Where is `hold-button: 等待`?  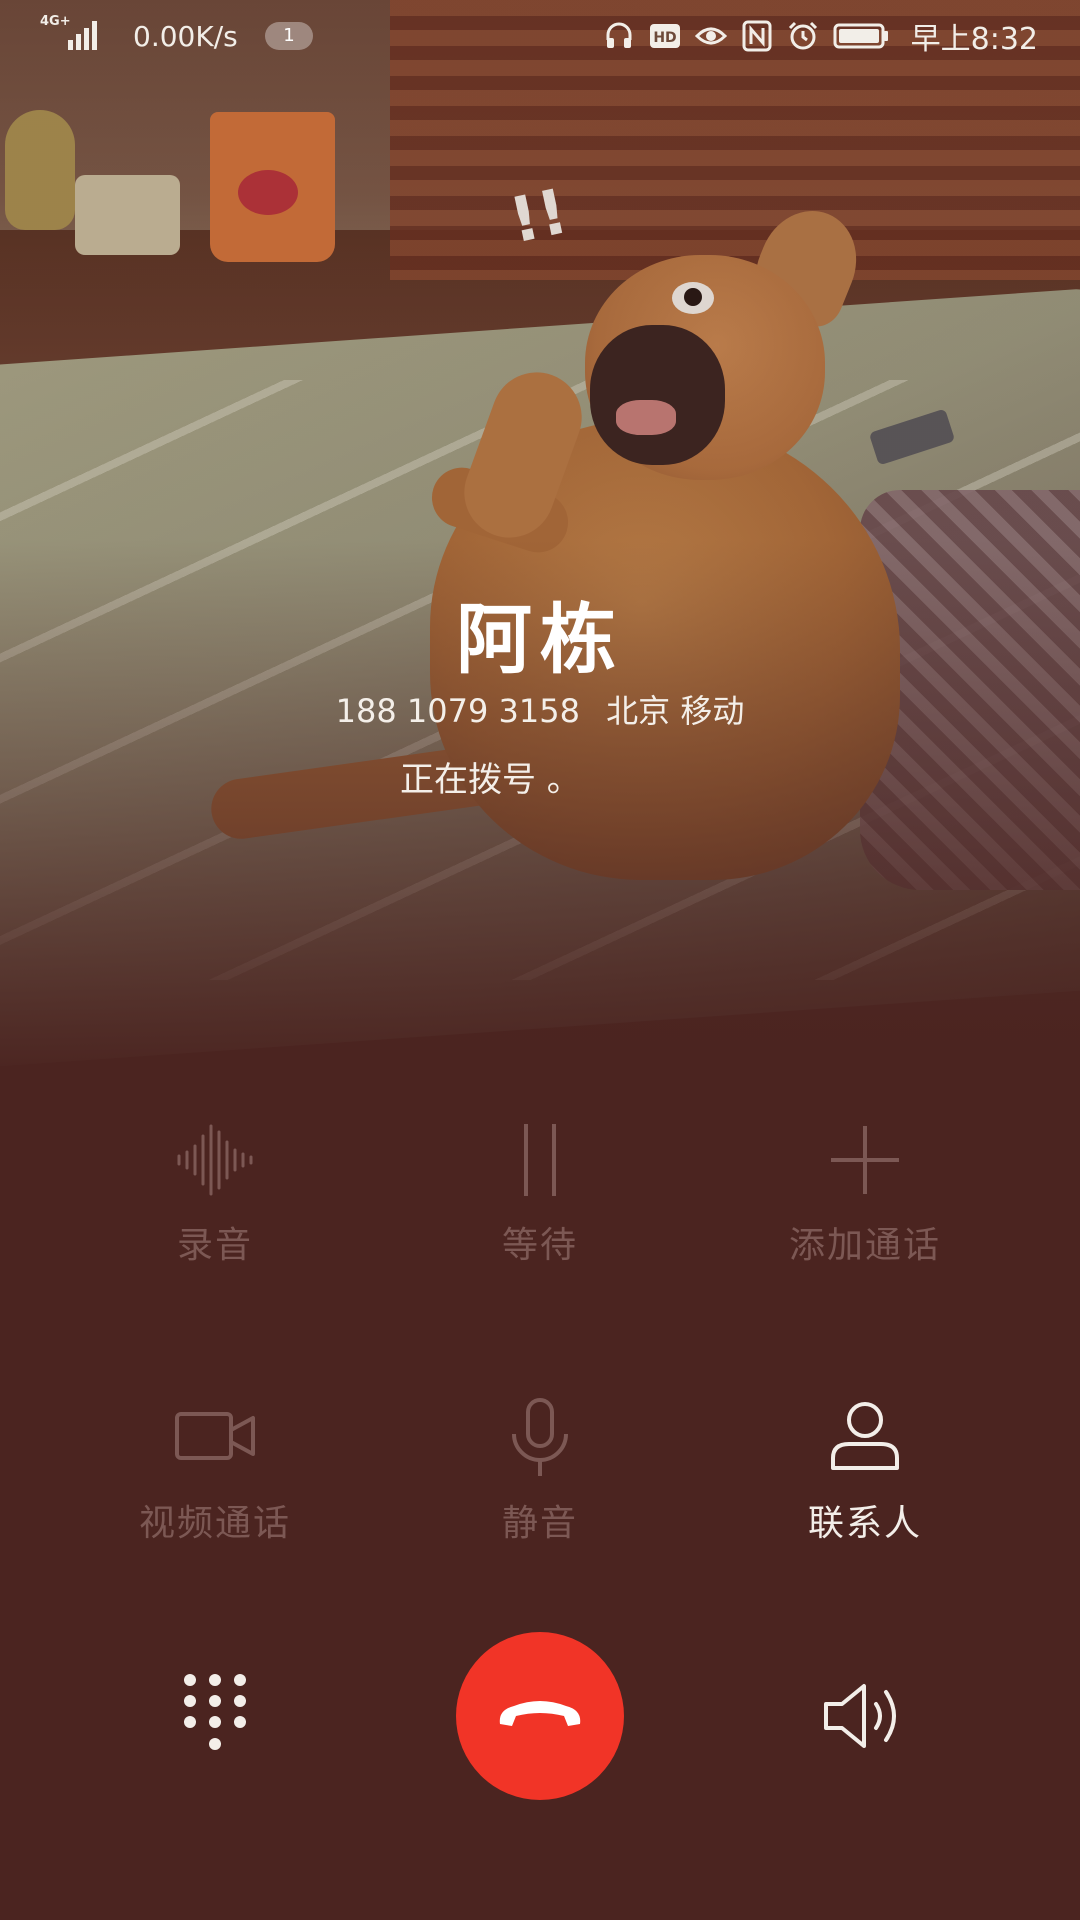 hold-button: 等待 is located at coordinates (540, 1205).